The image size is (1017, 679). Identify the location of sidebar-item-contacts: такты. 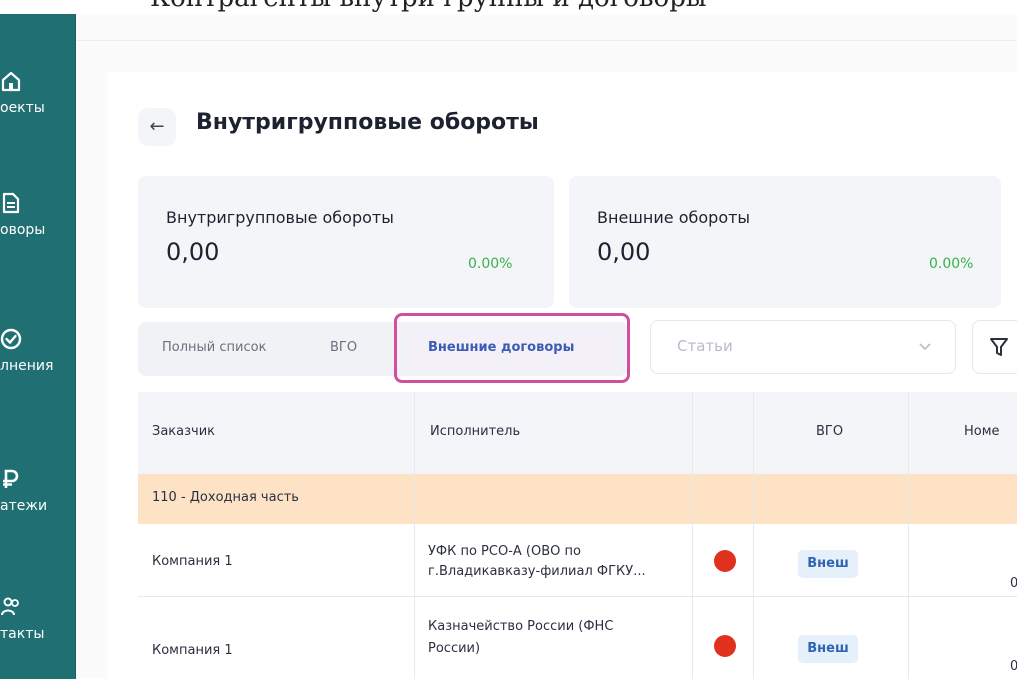
(38, 631).